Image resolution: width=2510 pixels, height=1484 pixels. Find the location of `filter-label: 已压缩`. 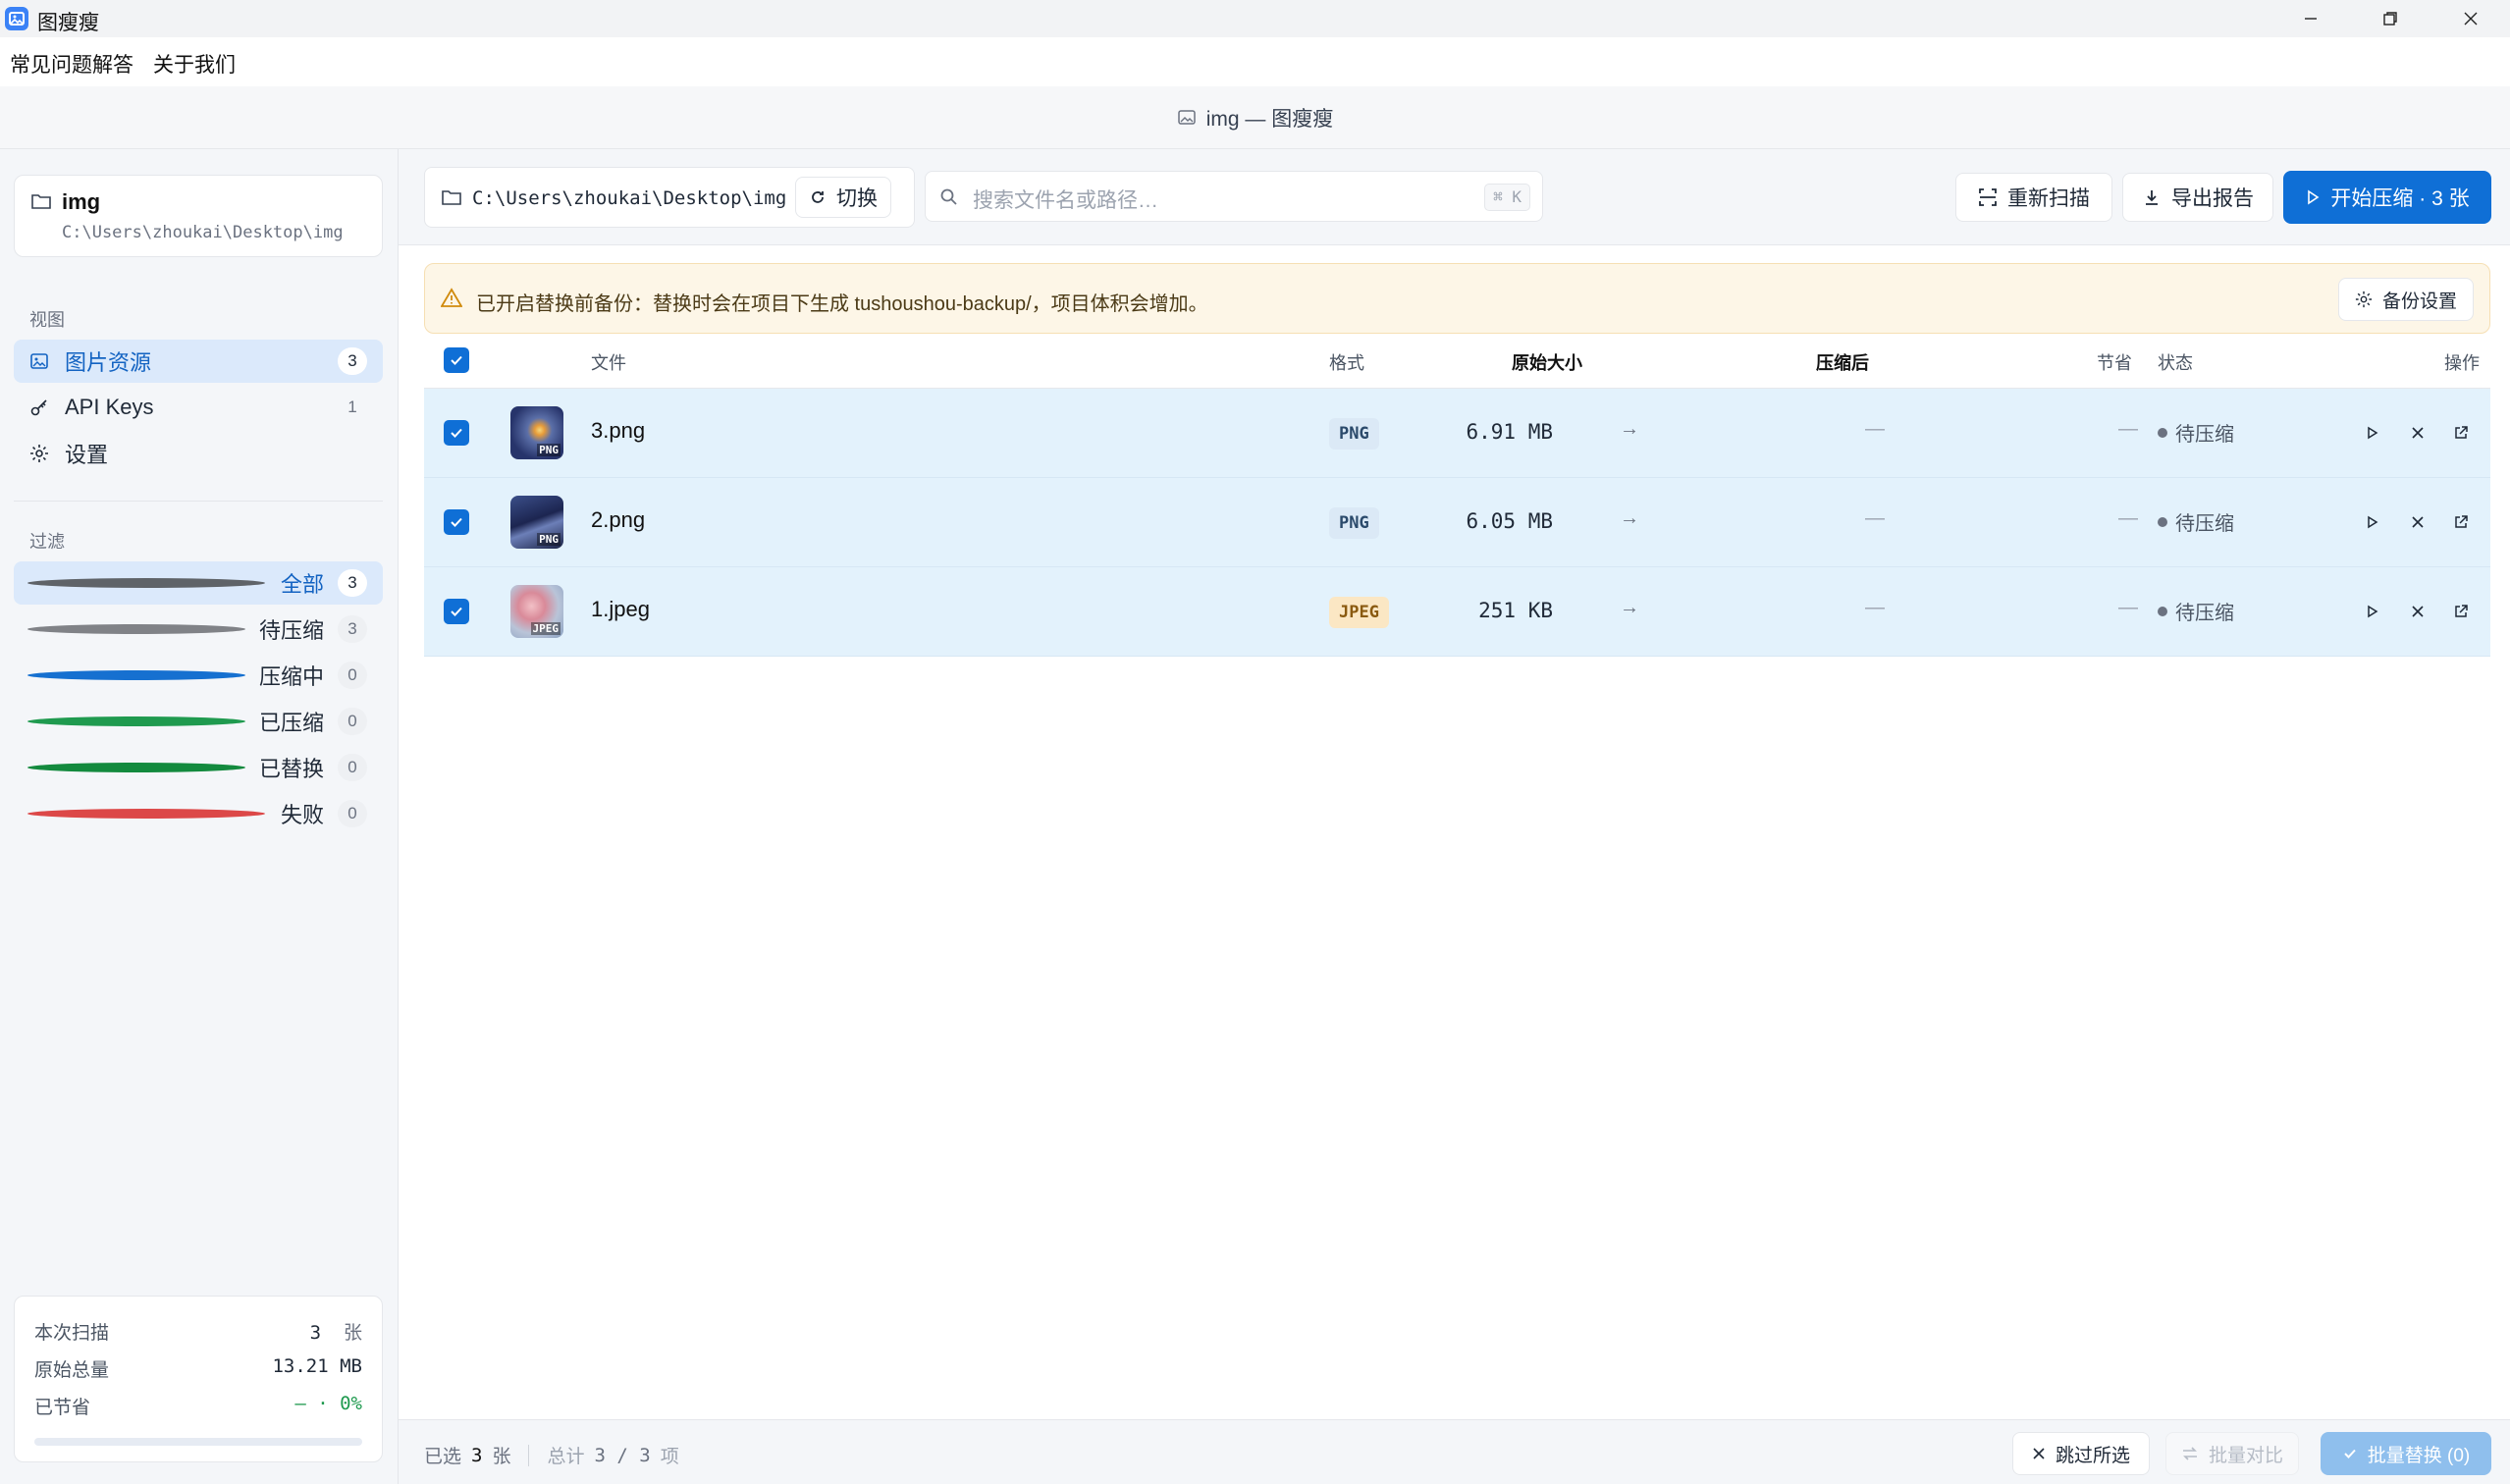

filter-label: 已压缩 is located at coordinates (291, 723).